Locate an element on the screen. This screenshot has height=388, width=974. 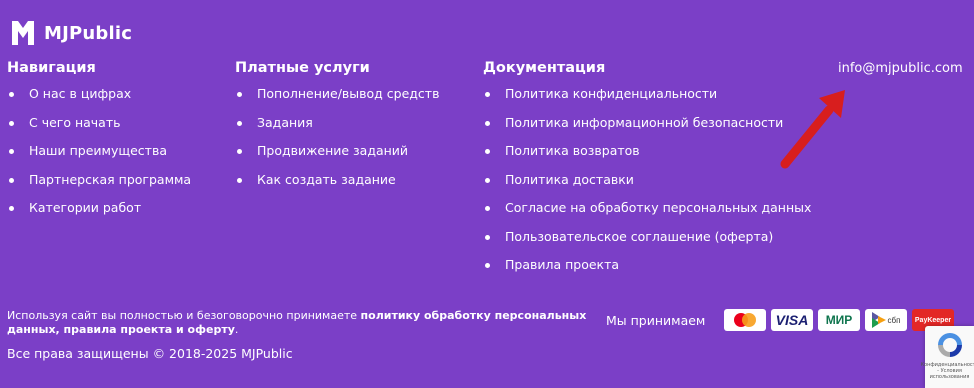
list-item: Правила проекта is located at coordinates (647, 271).